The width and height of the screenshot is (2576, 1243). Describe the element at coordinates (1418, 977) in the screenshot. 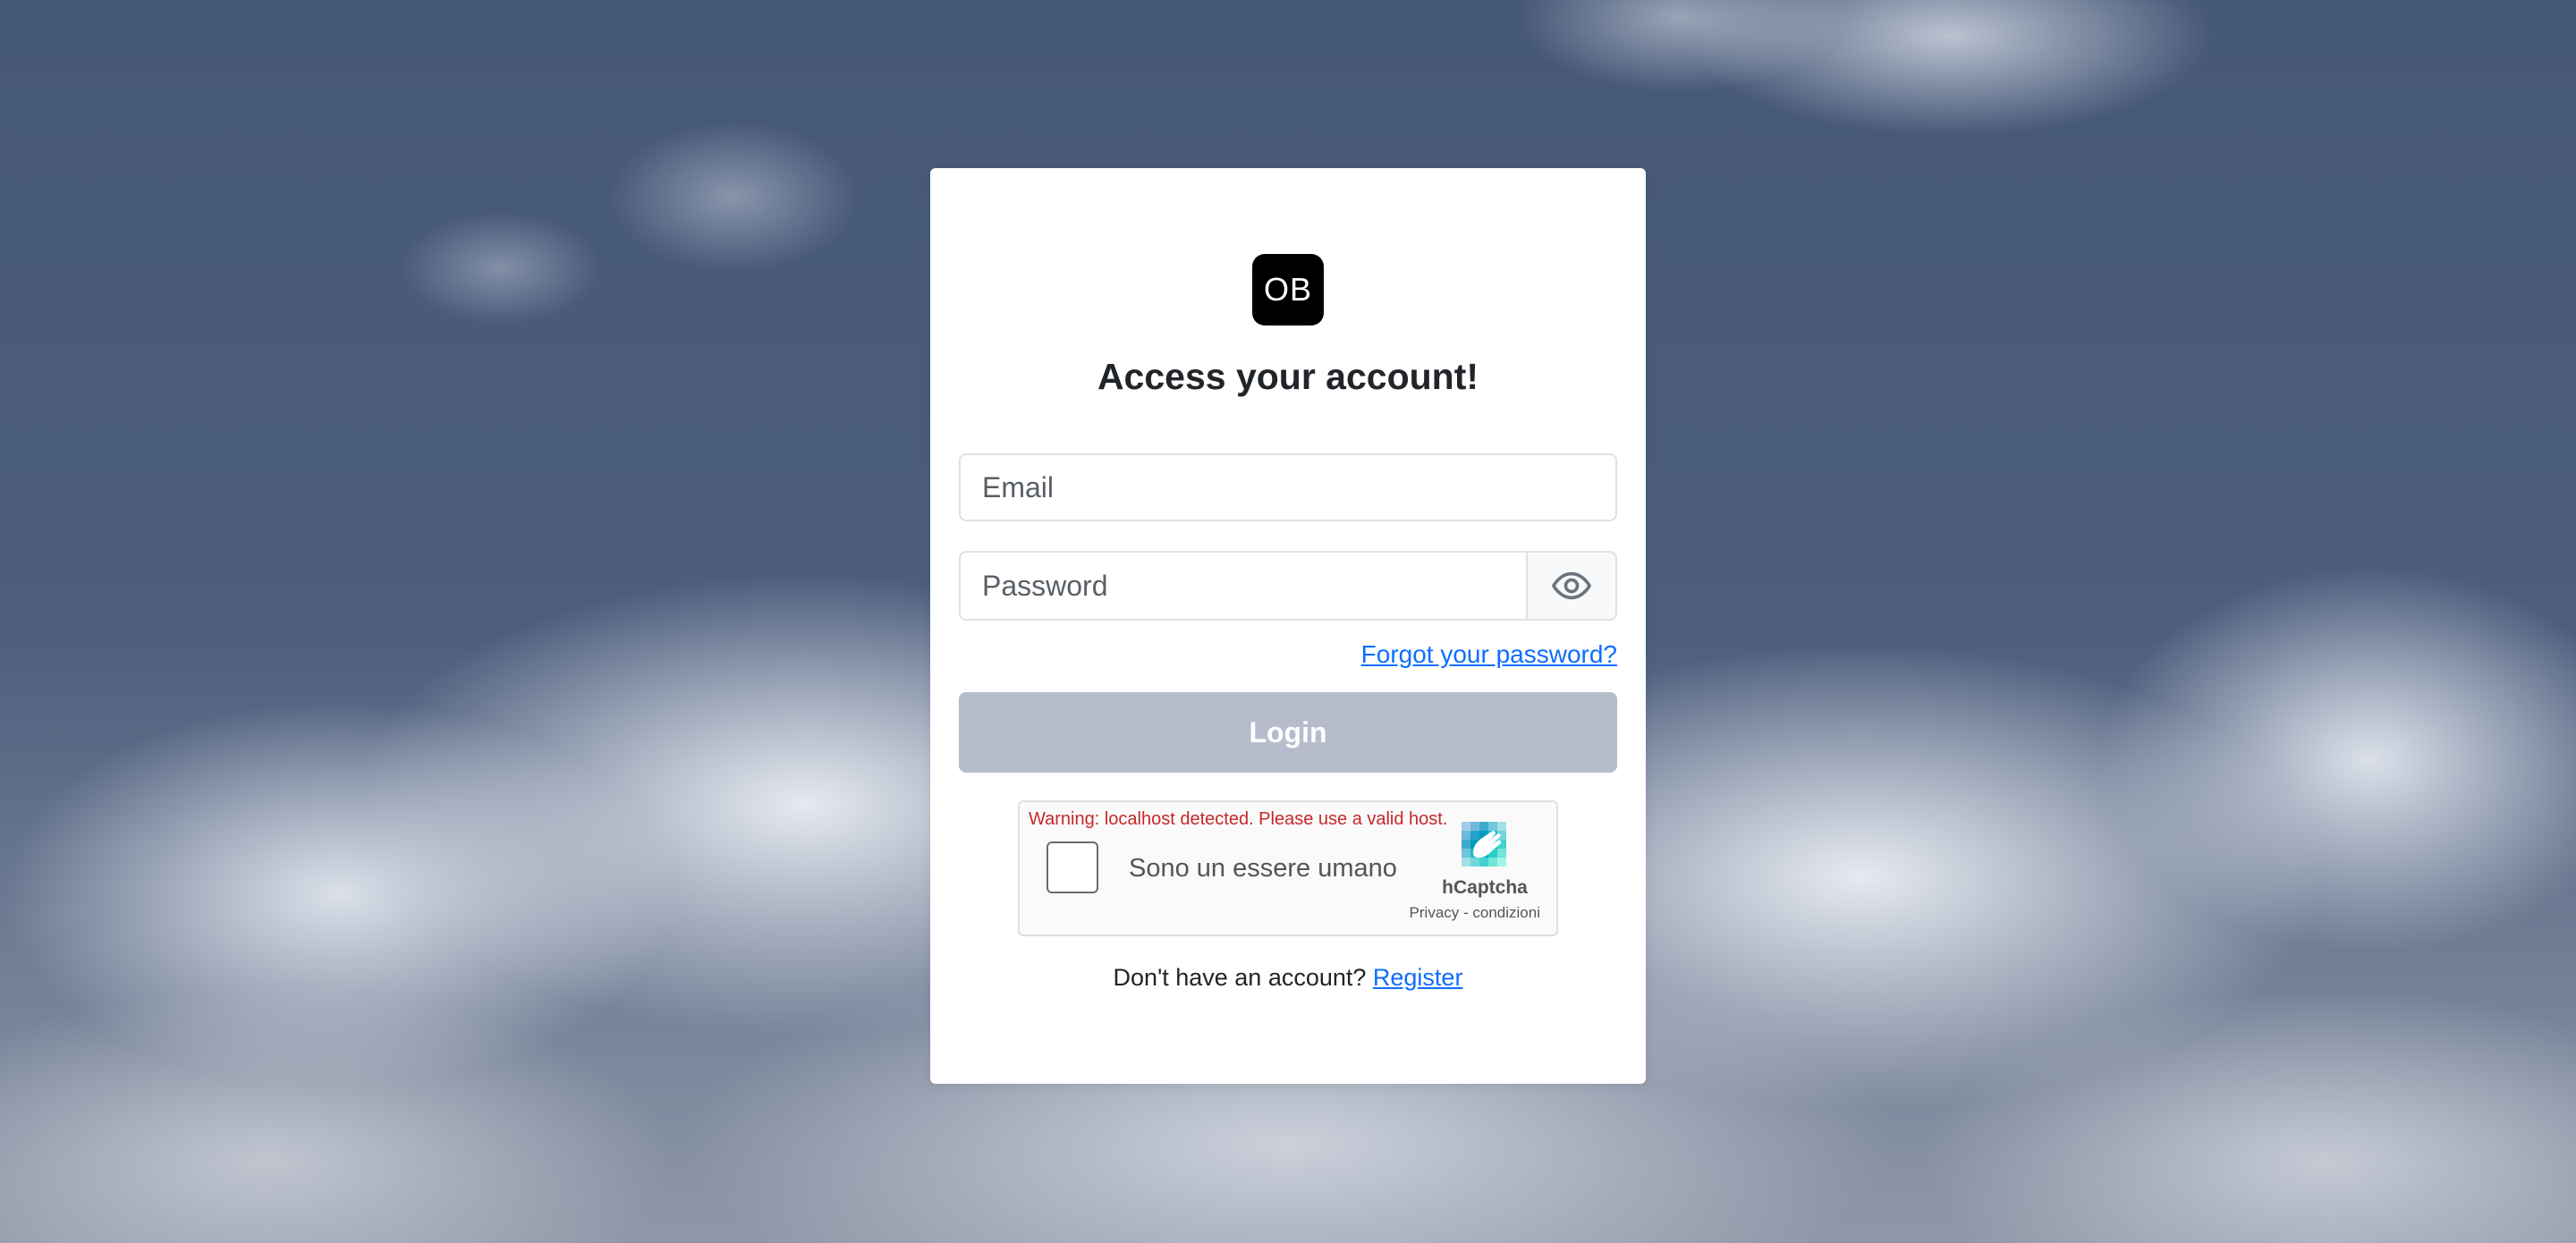

I see `register-link: Register` at that location.